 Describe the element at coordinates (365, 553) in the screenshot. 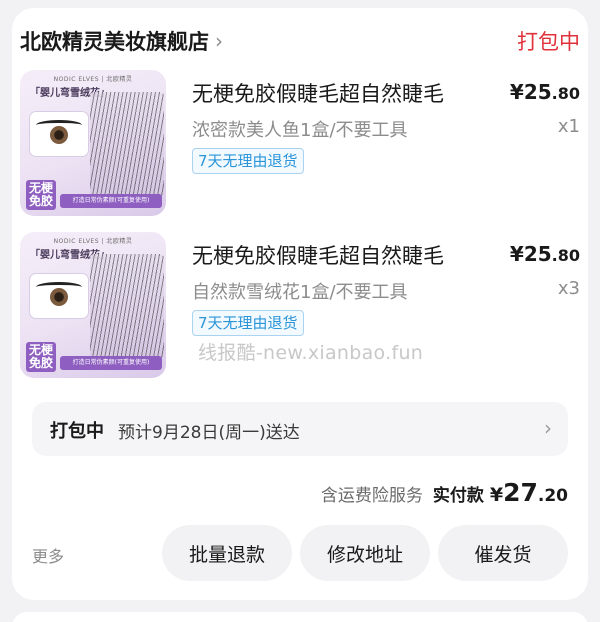

I see `change-address-button: 修改地址` at that location.